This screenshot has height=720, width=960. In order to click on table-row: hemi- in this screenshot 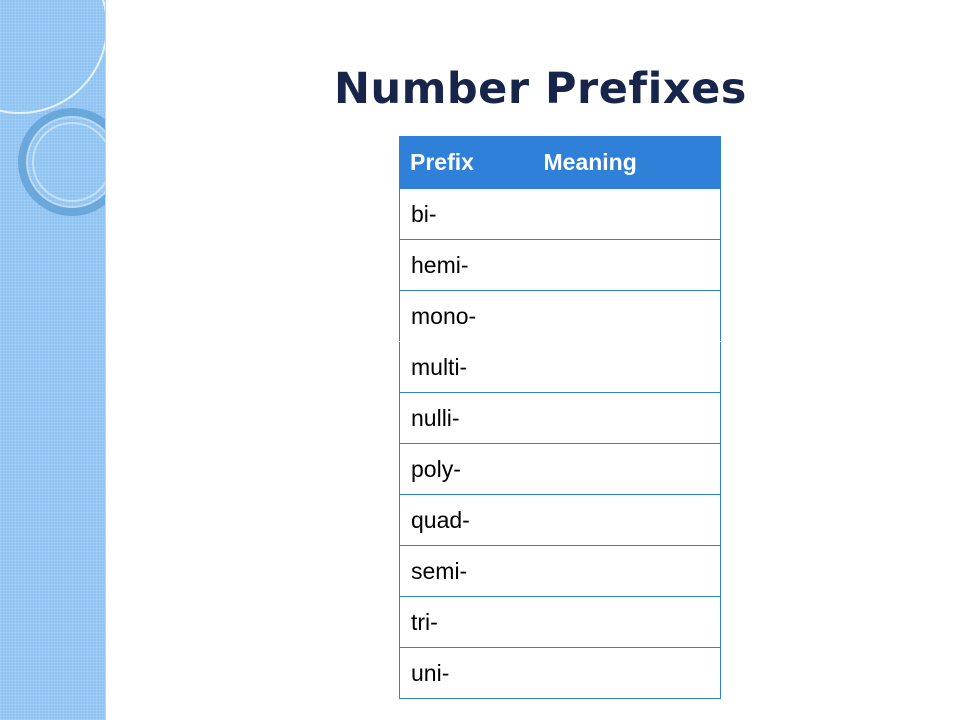, I will do `click(560, 265)`.